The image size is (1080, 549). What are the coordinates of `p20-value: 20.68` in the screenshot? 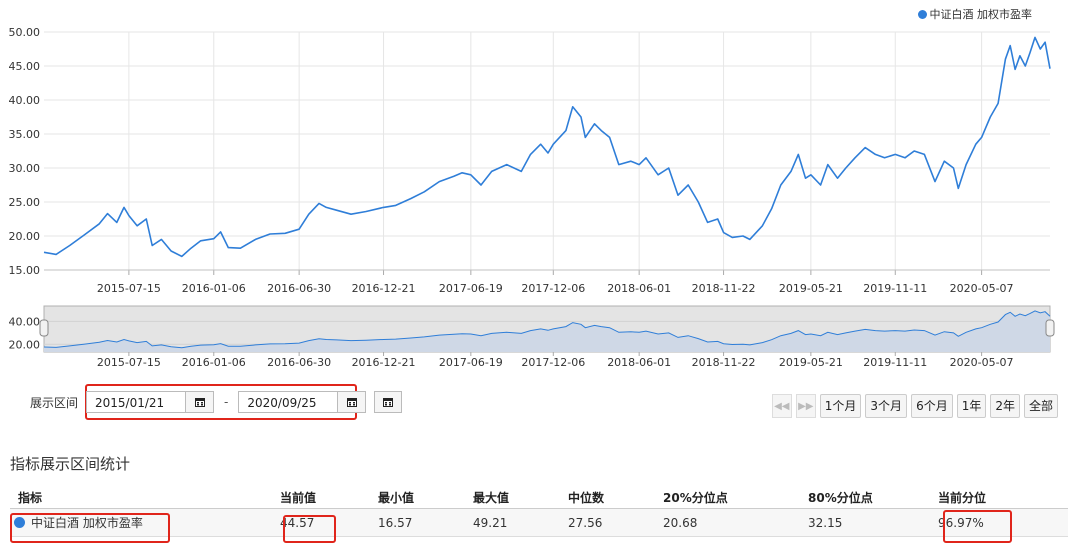 It's located at (735, 522).